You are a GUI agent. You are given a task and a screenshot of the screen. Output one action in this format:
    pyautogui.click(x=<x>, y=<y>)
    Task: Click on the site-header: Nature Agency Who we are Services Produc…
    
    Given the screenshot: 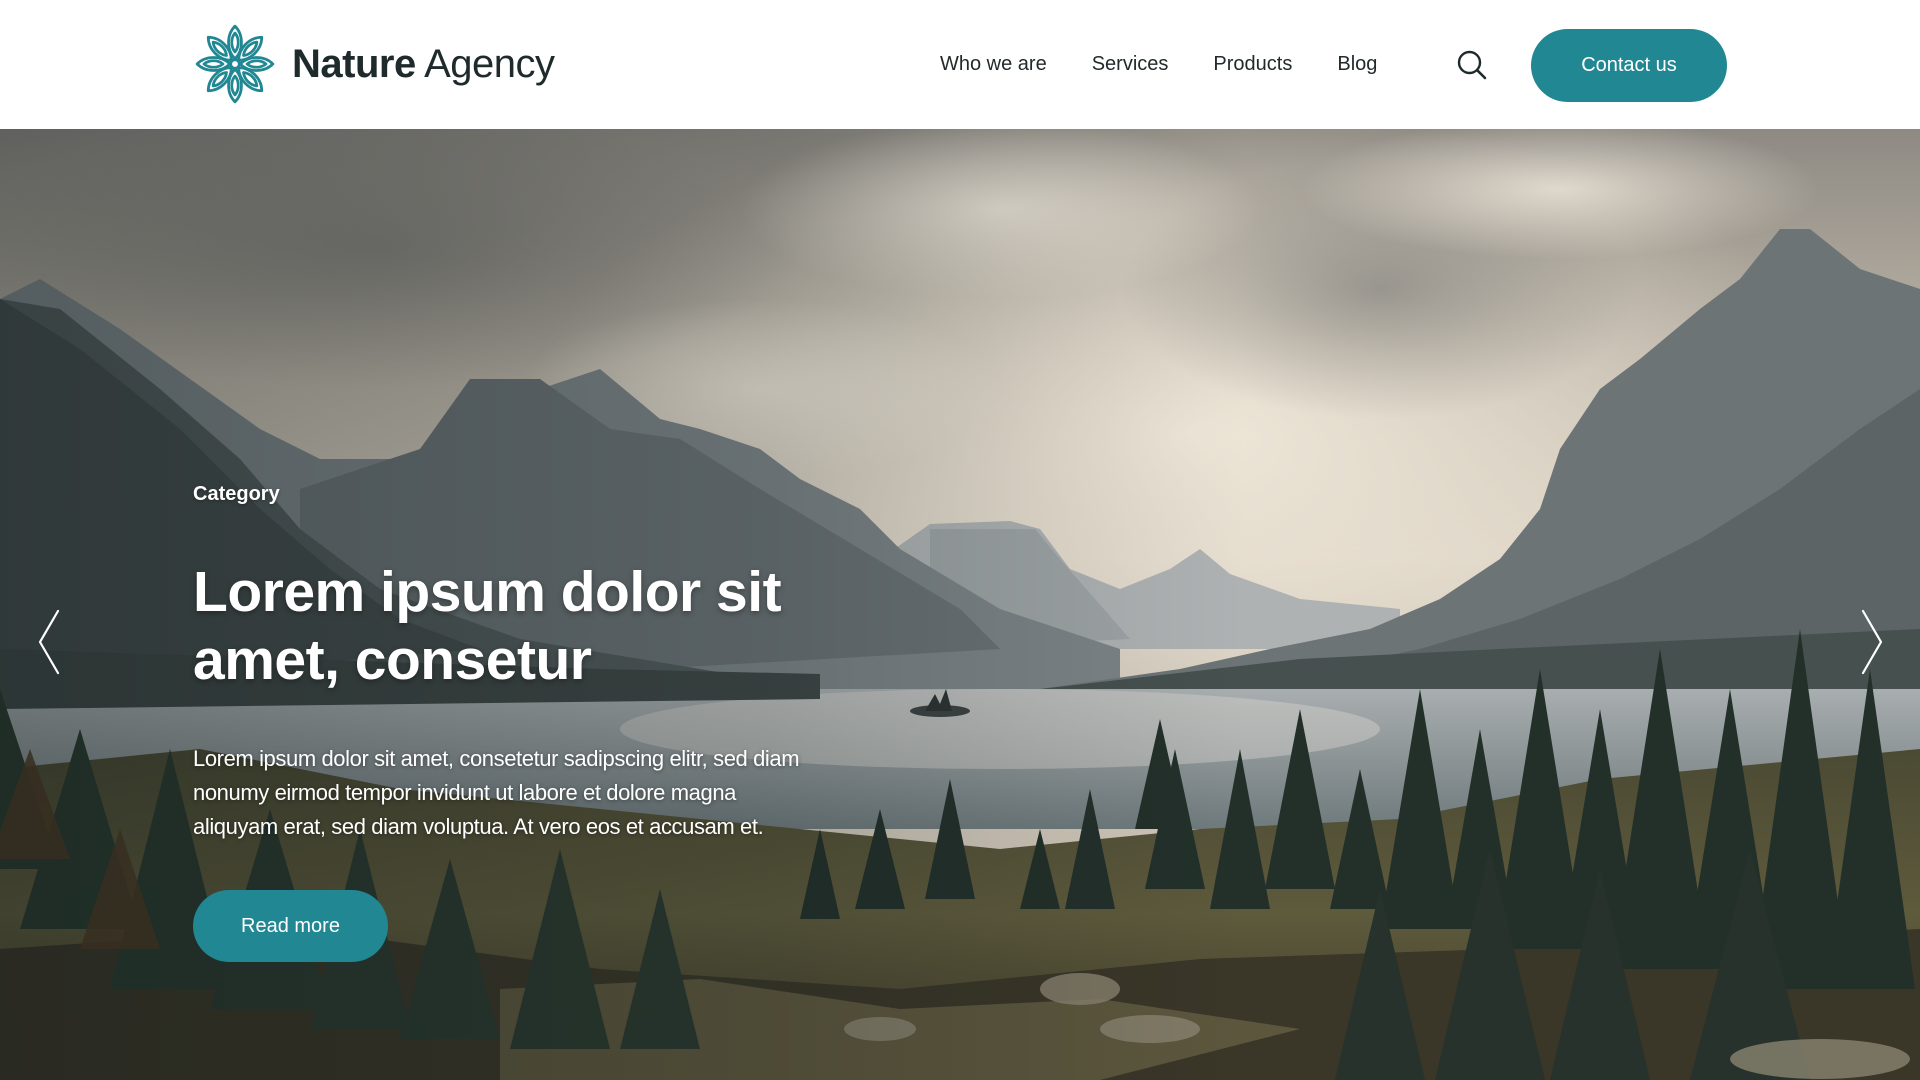 What is the action you would take?
    pyautogui.click(x=960, y=64)
    